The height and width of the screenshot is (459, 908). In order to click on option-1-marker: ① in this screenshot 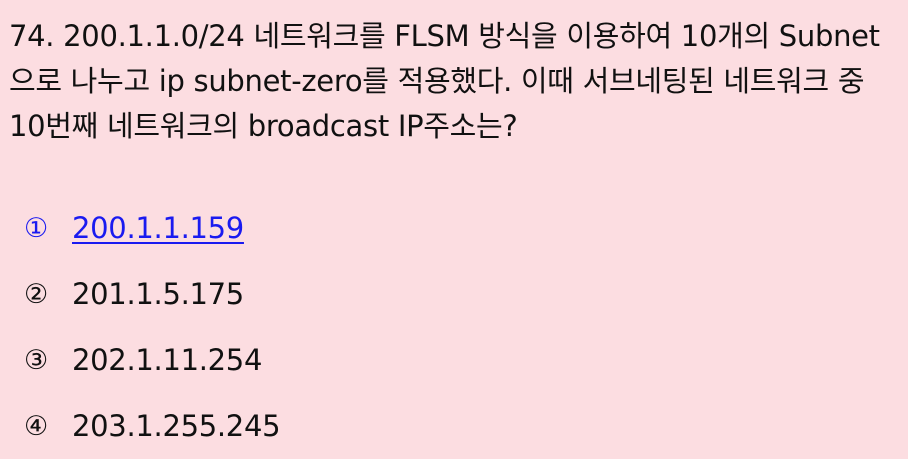, I will do `click(36, 228)`.